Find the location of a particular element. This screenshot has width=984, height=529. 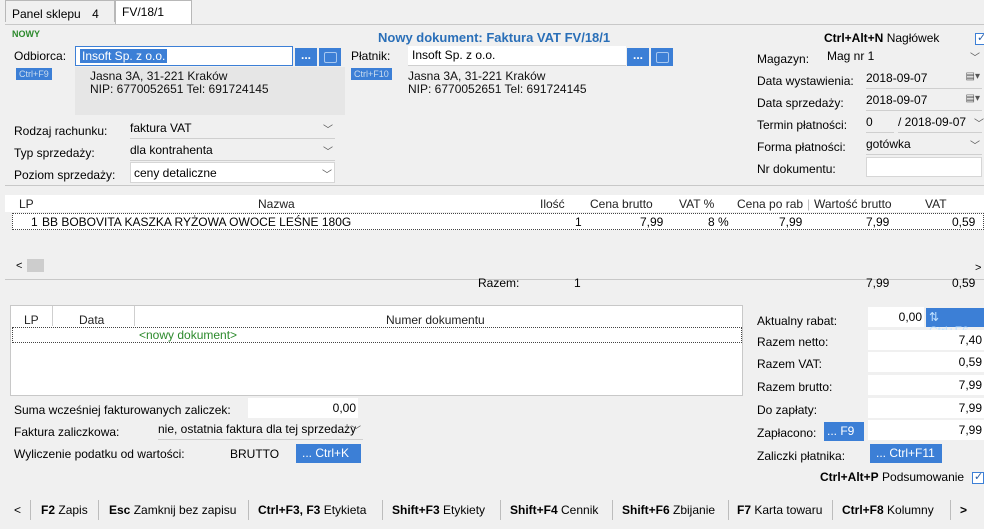

data-wyst-label: Data wystawienia: is located at coordinates (805, 81).